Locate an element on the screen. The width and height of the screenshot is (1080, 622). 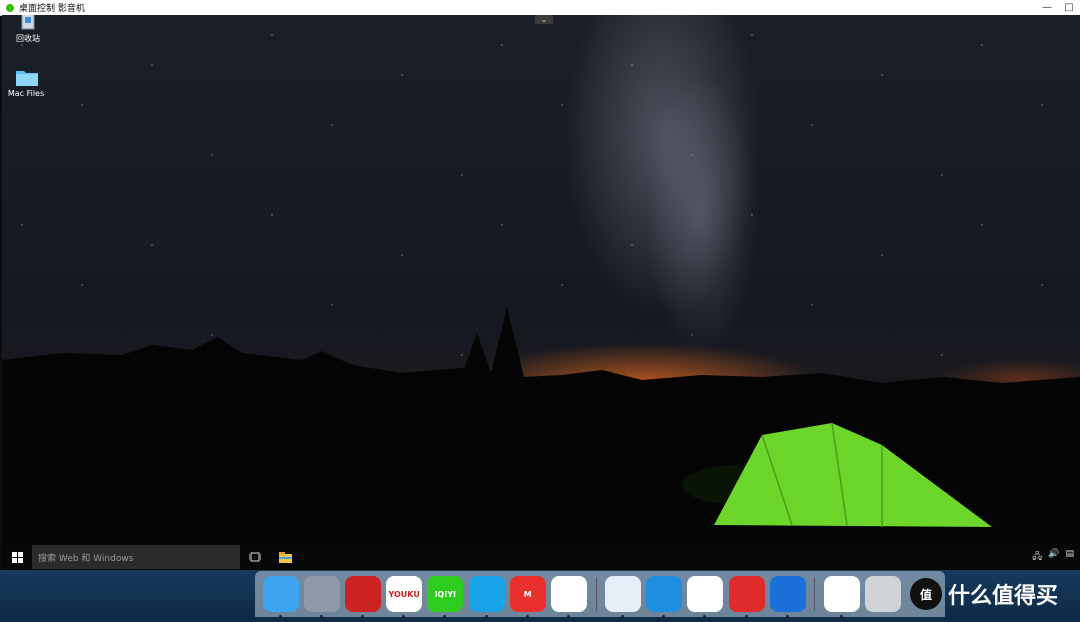
watermark-logo: 值 is located at coordinates (926, 594).